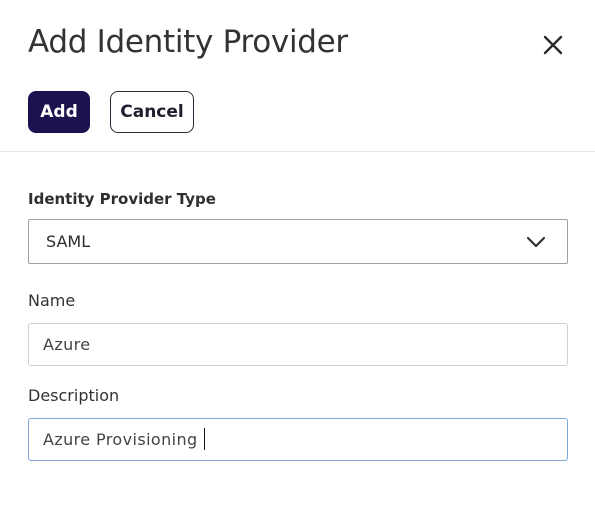 The height and width of the screenshot is (517, 595). What do you see at coordinates (74, 395) in the screenshot?
I see `description-label: Description` at bounding box center [74, 395].